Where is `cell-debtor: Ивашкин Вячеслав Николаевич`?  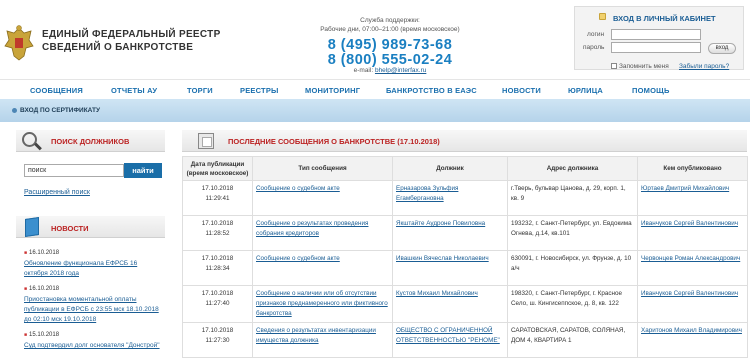 cell-debtor: Ивашкин Вячеслав Николаевич is located at coordinates (450, 268).